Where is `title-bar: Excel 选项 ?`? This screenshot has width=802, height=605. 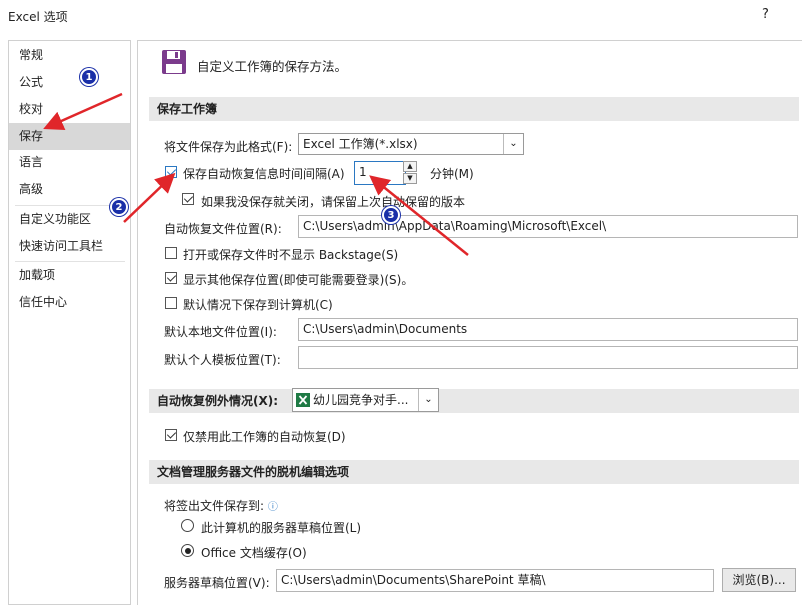
title-bar: Excel 选项 ? is located at coordinates (401, 16).